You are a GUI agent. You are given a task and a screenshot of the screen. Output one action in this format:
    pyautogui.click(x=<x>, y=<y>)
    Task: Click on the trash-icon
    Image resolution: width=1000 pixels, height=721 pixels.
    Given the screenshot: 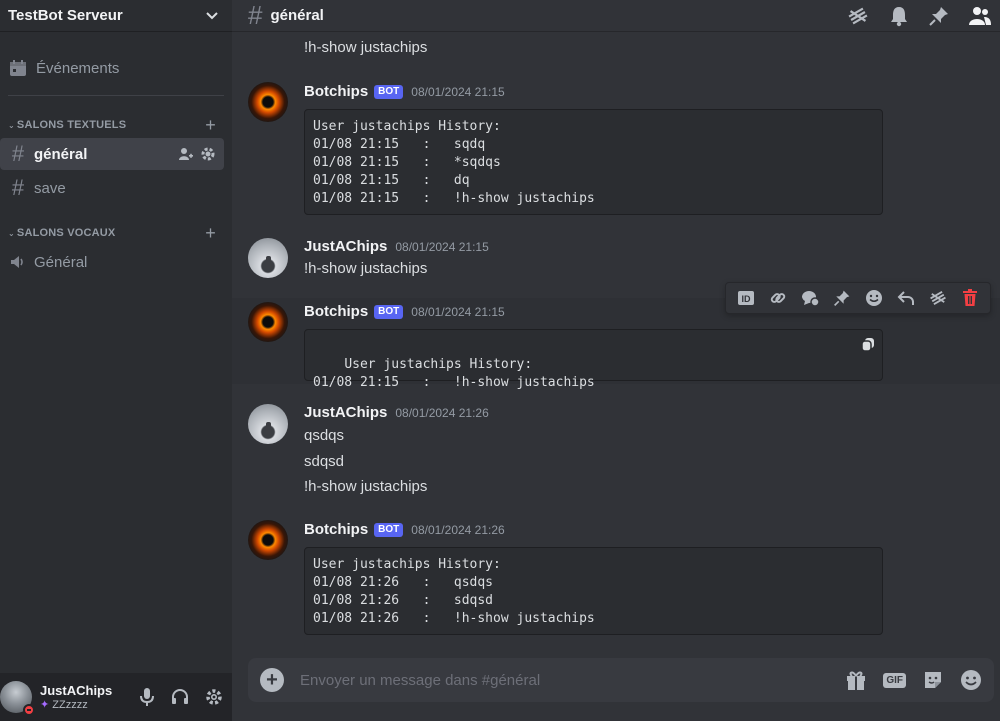 What is the action you would take?
    pyautogui.click(x=970, y=297)
    